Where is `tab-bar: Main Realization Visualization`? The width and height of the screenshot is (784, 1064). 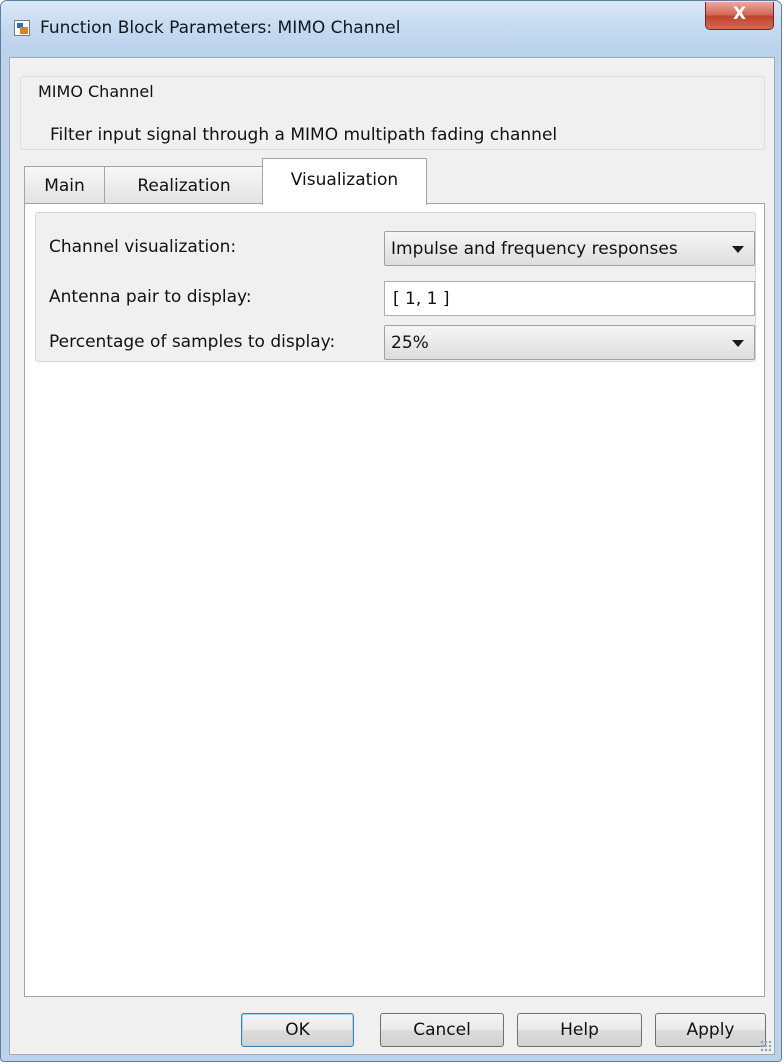 tab-bar: Main Realization Visualization is located at coordinates (394, 181).